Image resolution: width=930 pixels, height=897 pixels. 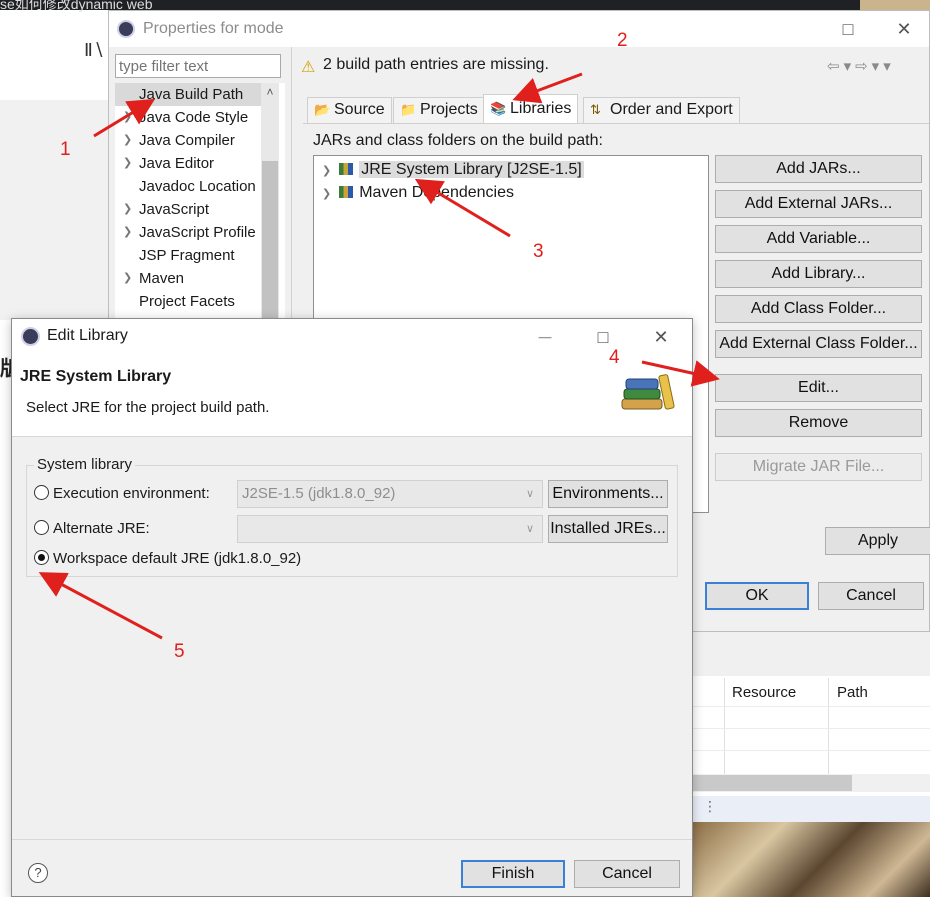 I want to click on annotation-label-1: 1, so click(x=65, y=149).